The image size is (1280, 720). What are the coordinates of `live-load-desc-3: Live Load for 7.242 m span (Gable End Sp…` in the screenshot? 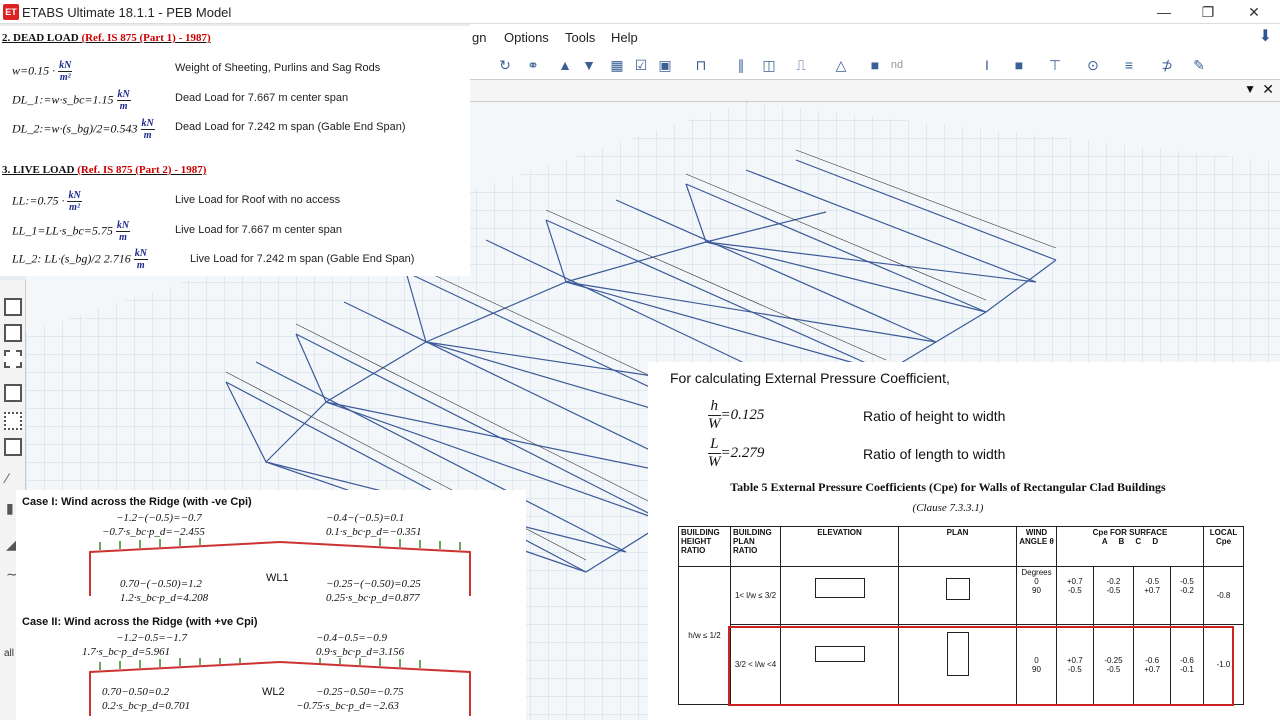 It's located at (302, 259).